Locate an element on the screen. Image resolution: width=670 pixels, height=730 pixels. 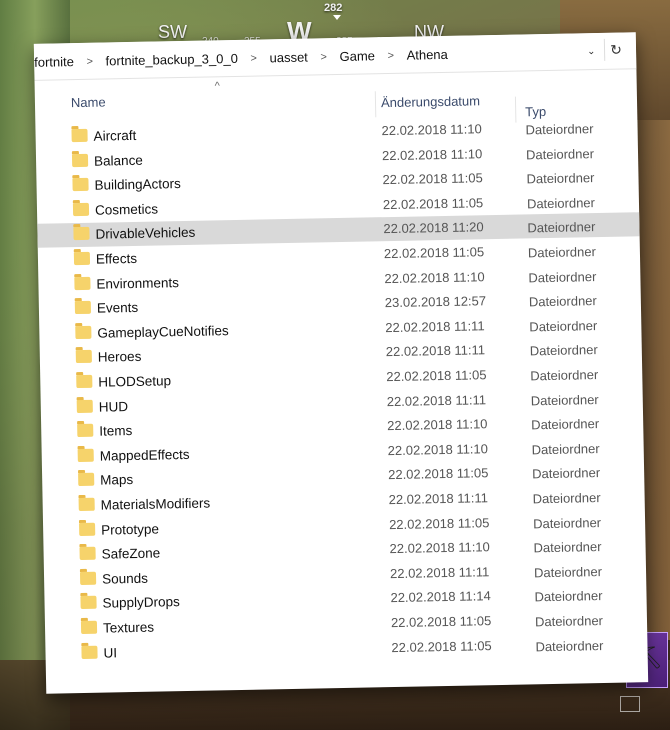
file-name: BuildingActors is located at coordinates (137, 184).